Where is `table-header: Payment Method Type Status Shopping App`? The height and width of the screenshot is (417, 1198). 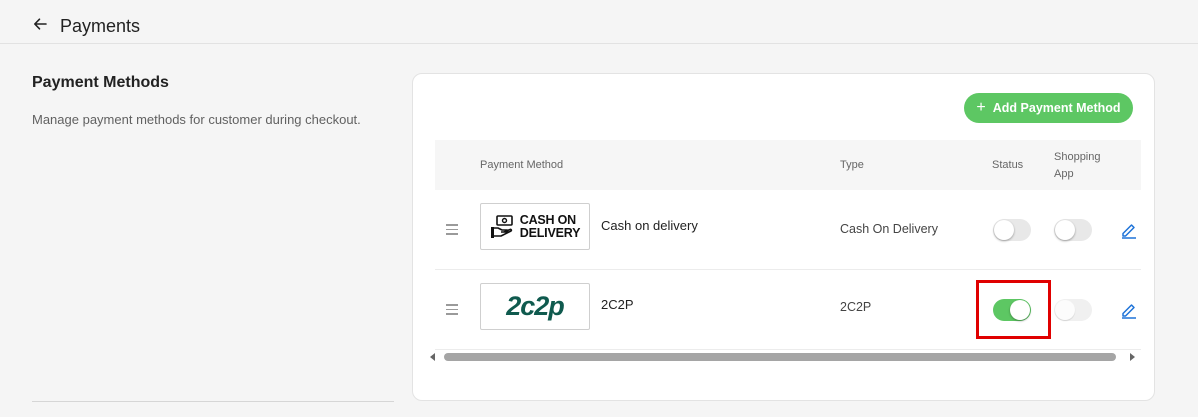
table-header: Payment Method Type Status Shopping App is located at coordinates (788, 165).